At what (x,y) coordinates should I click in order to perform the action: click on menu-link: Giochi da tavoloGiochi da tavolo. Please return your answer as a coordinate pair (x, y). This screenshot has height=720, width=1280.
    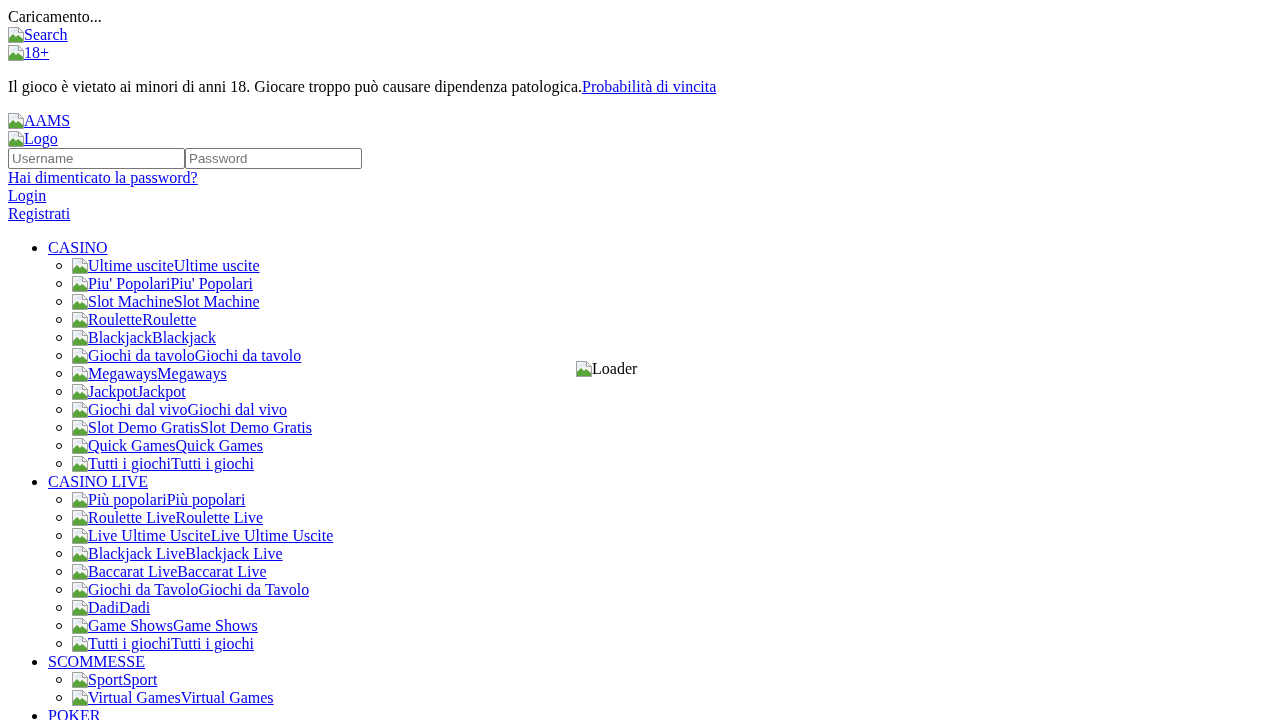
    Looking at the image, I should click on (187, 356).